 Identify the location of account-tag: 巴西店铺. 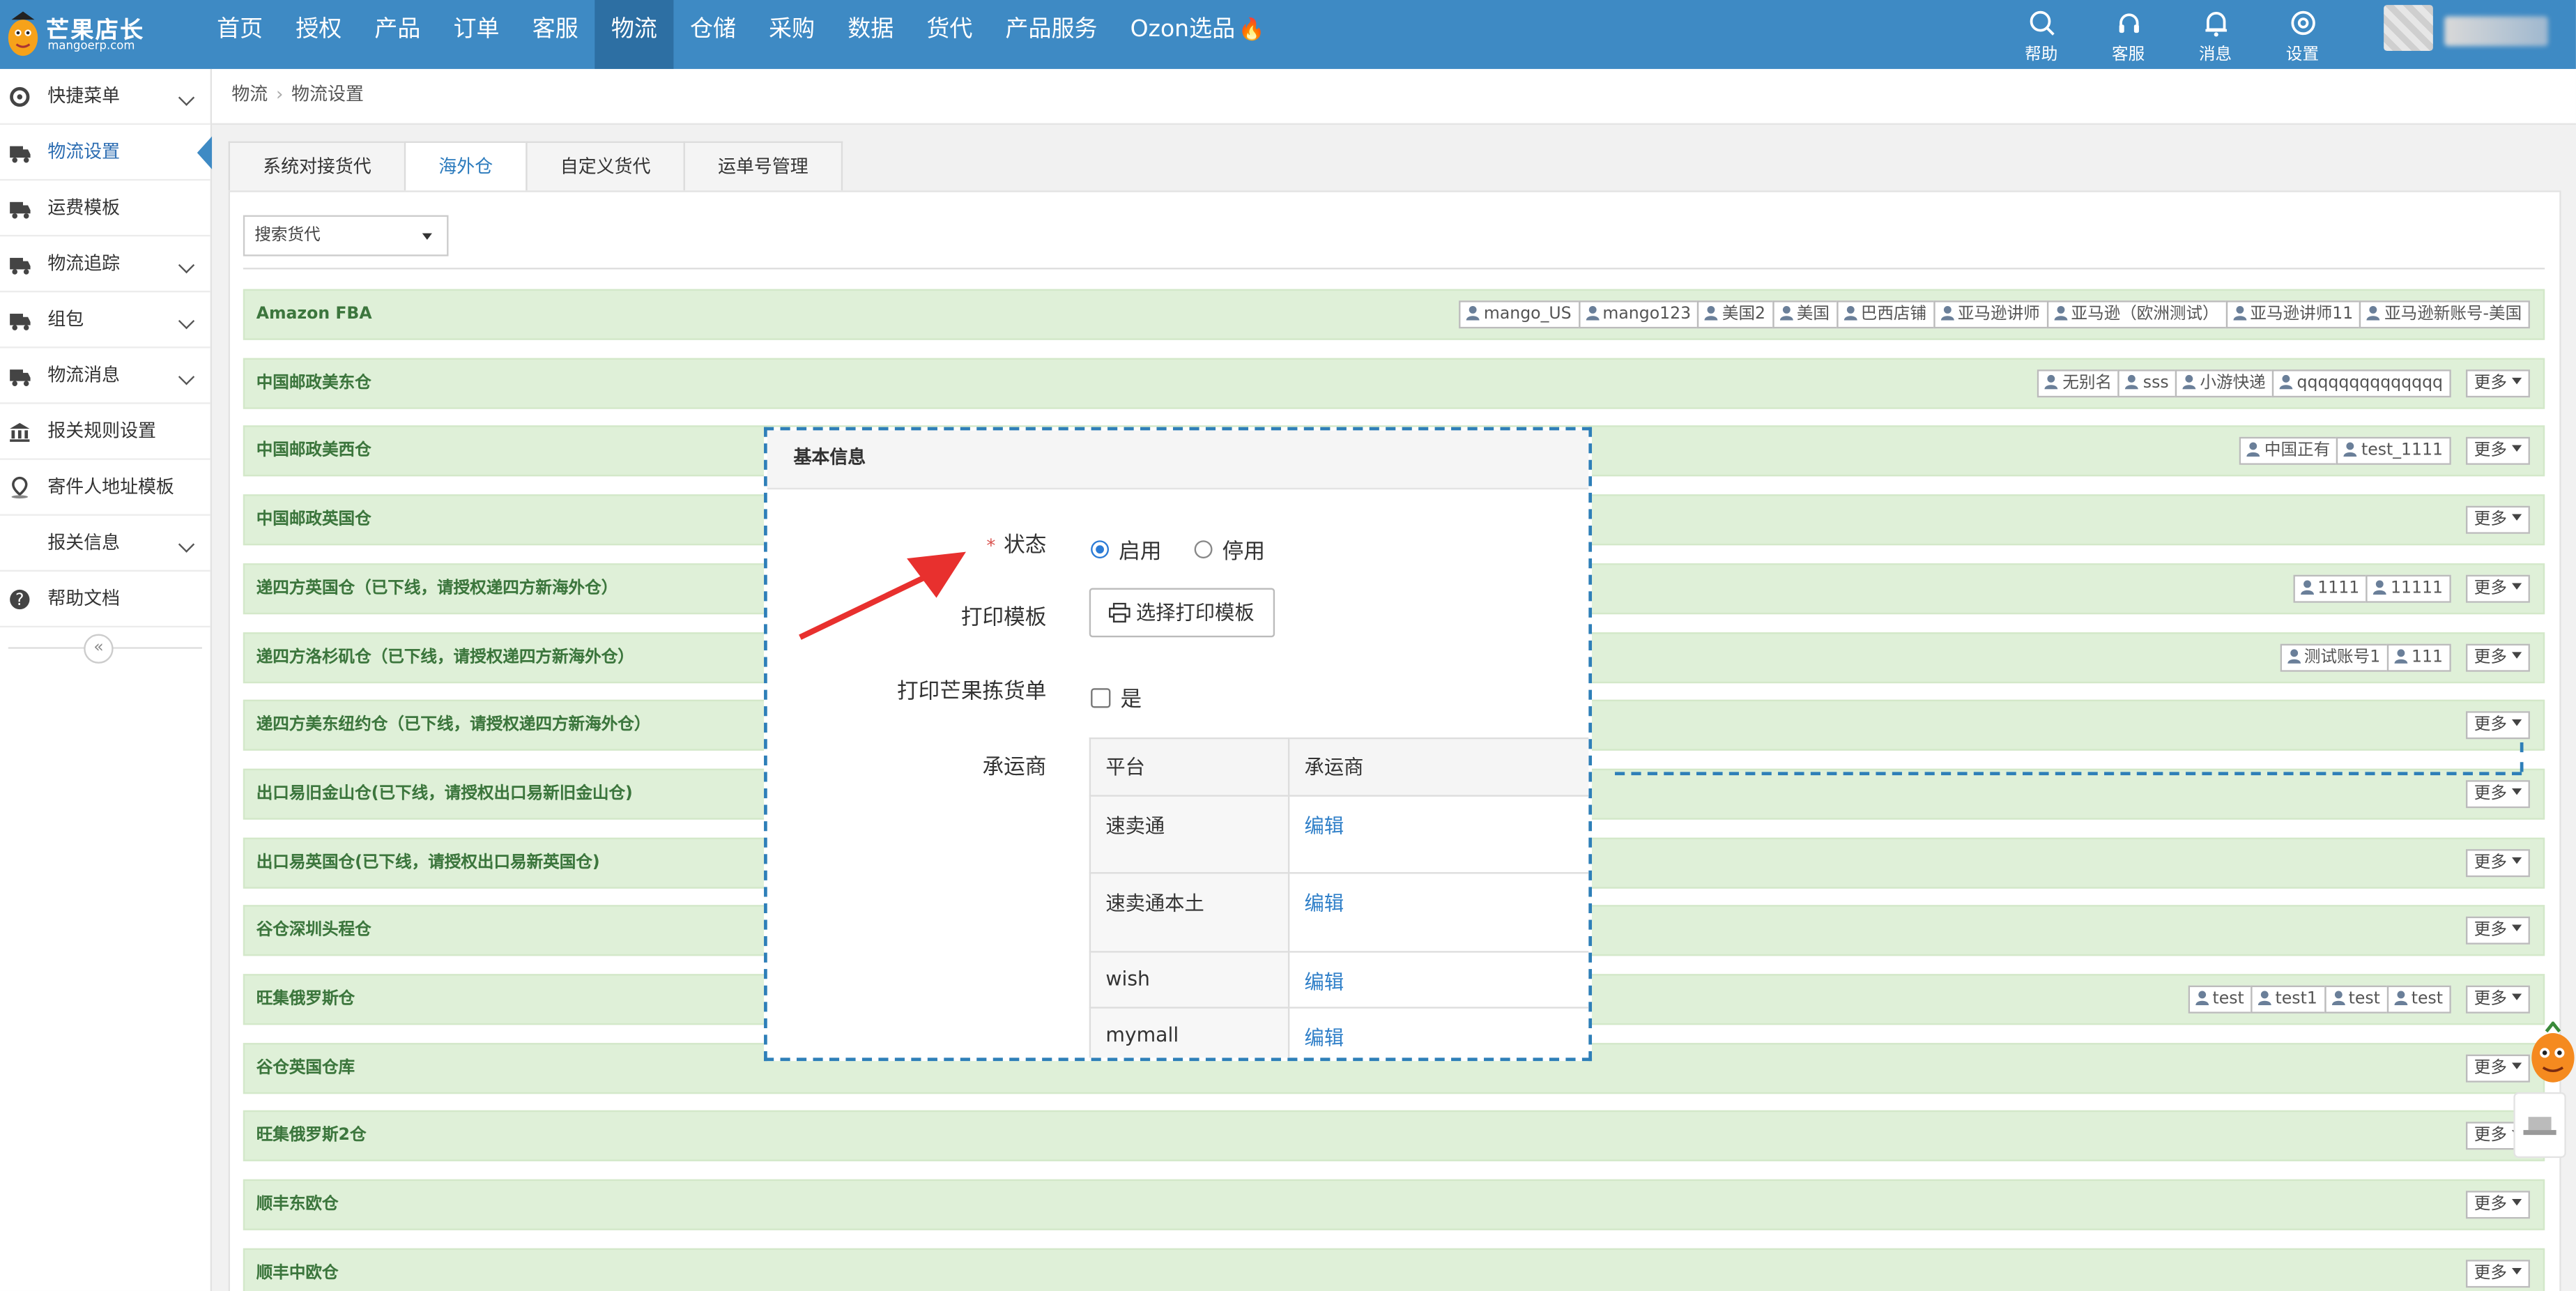
(1885, 314).